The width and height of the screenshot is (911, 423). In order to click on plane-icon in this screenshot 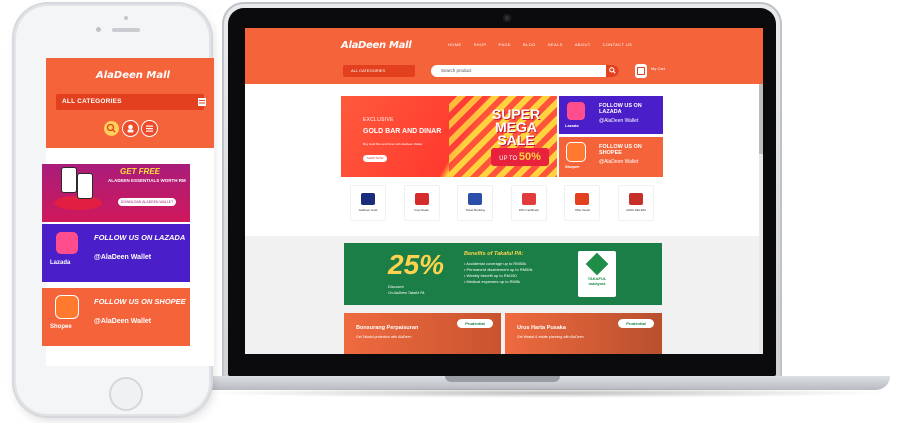, I will do `click(475, 199)`.